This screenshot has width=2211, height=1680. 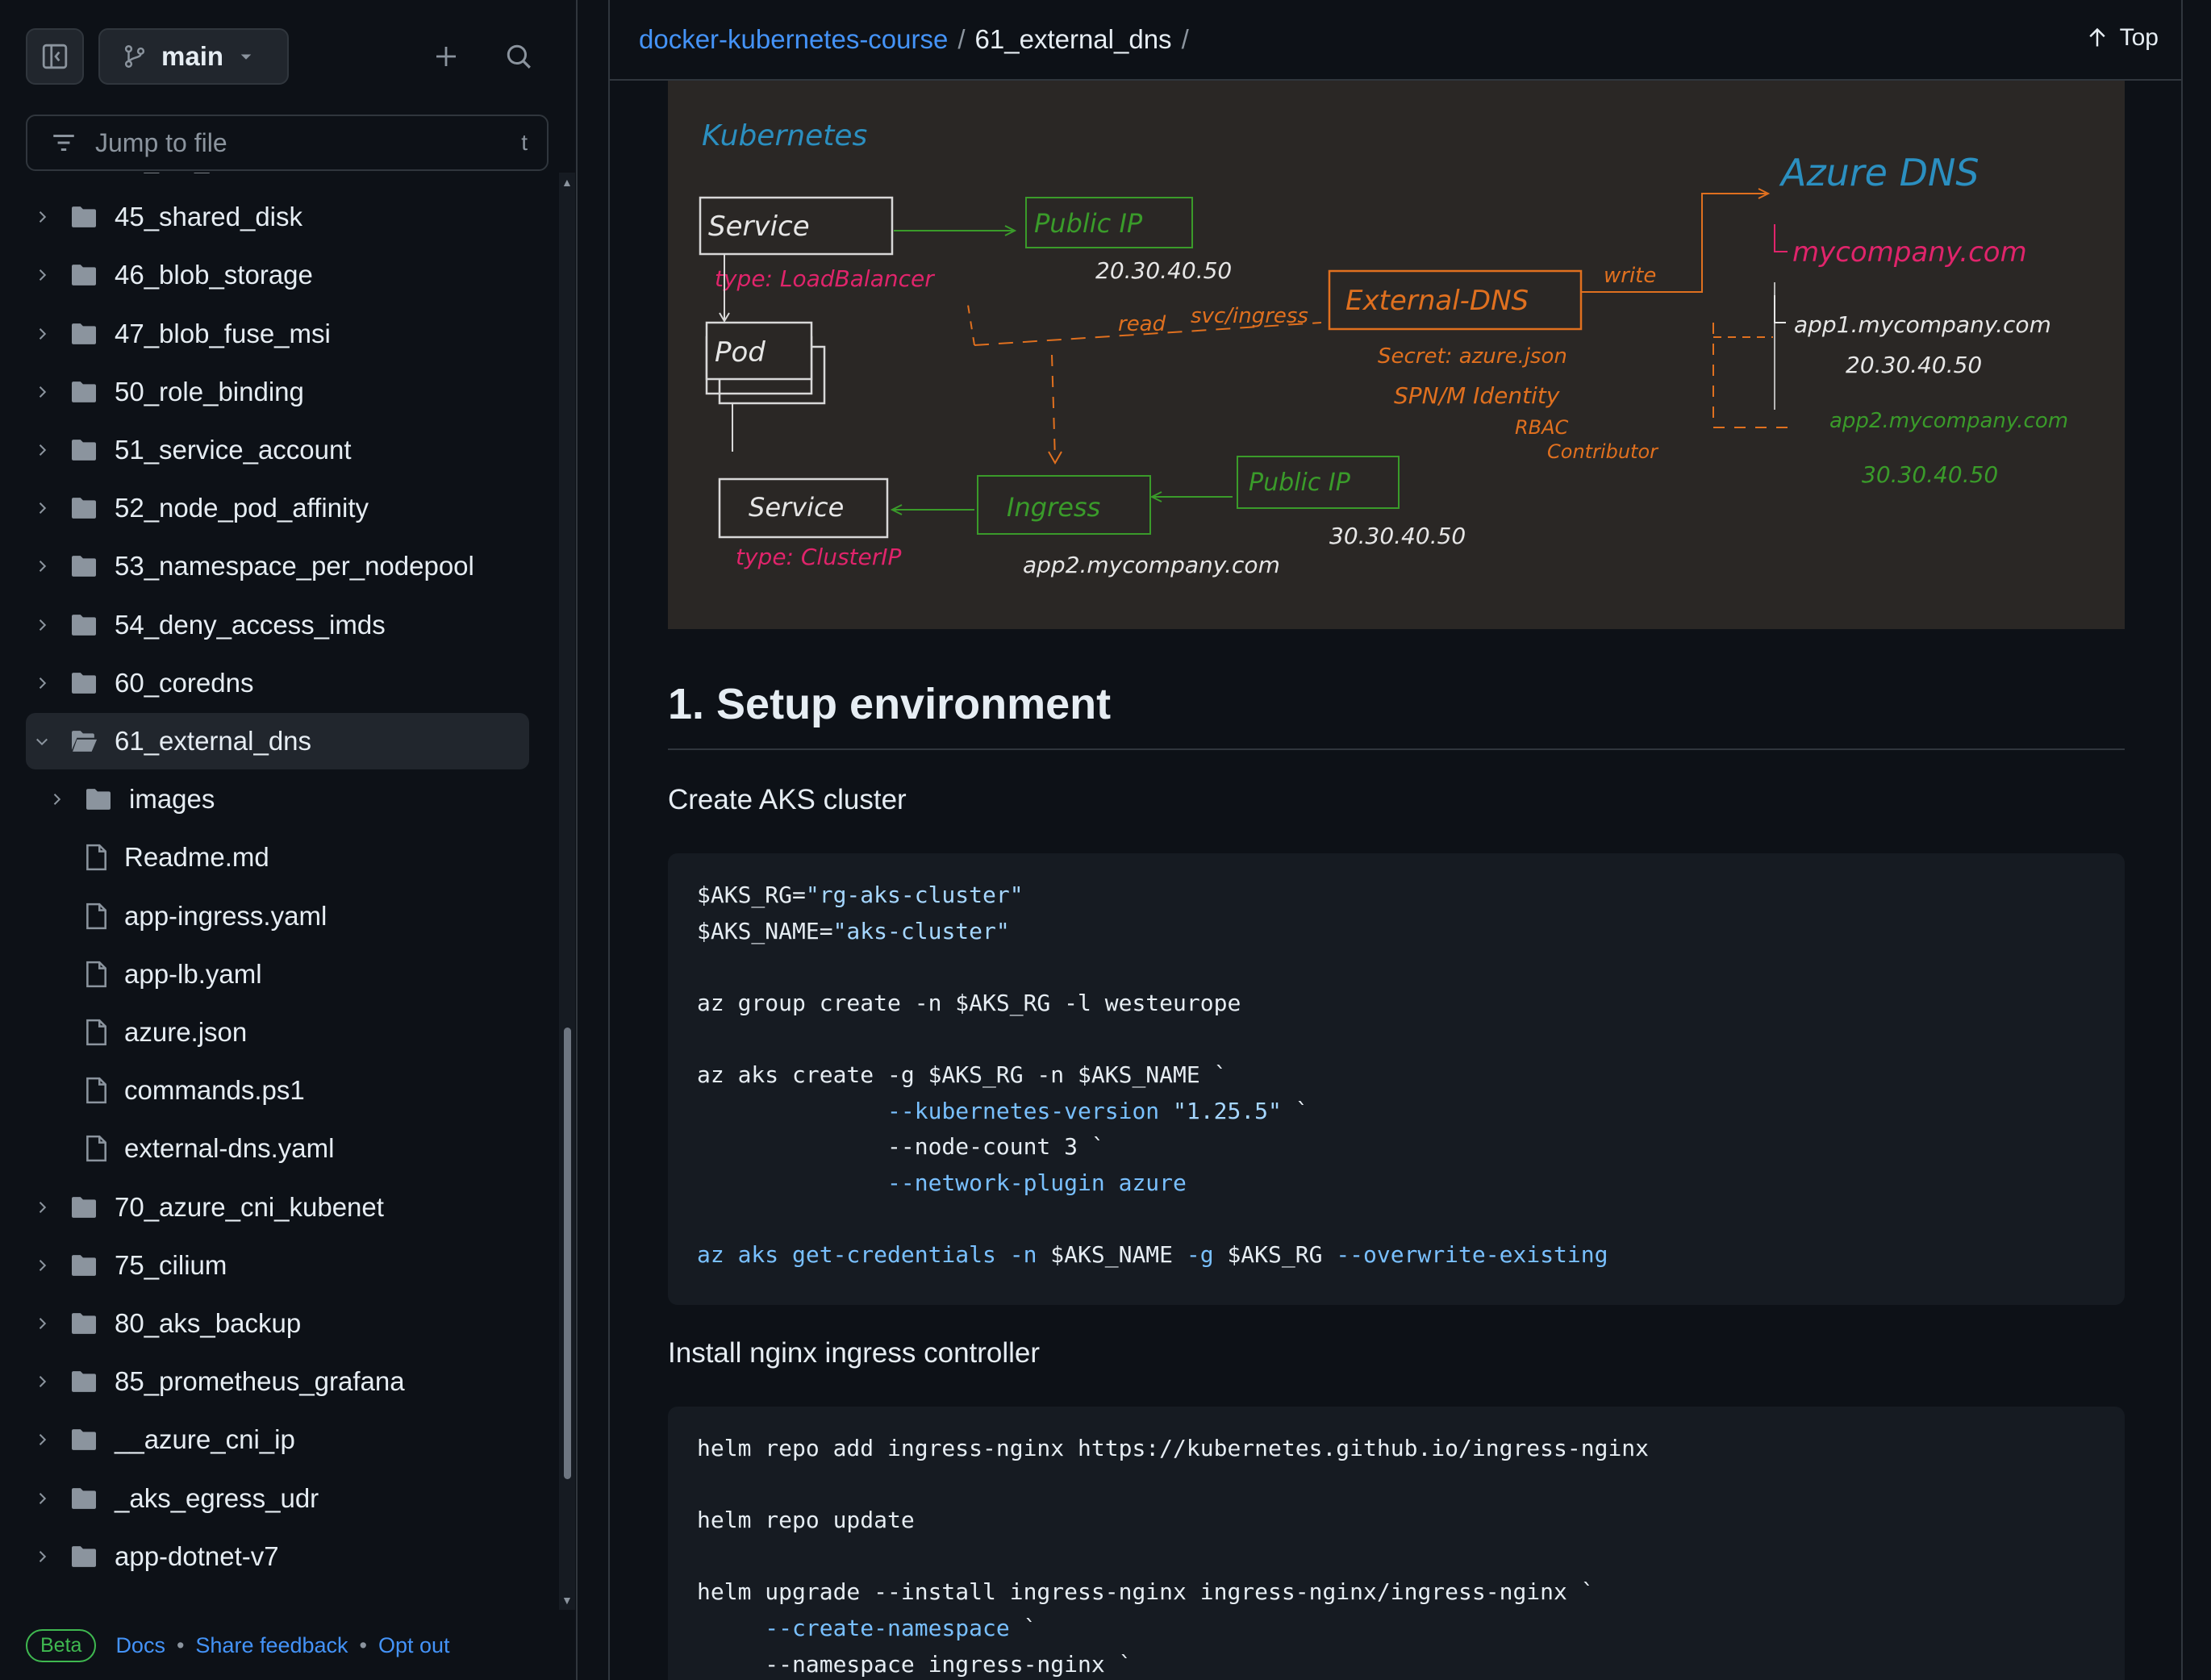 I want to click on file-tree-folder-item: 70_azure_cni_kubenet, so click(x=278, y=1207).